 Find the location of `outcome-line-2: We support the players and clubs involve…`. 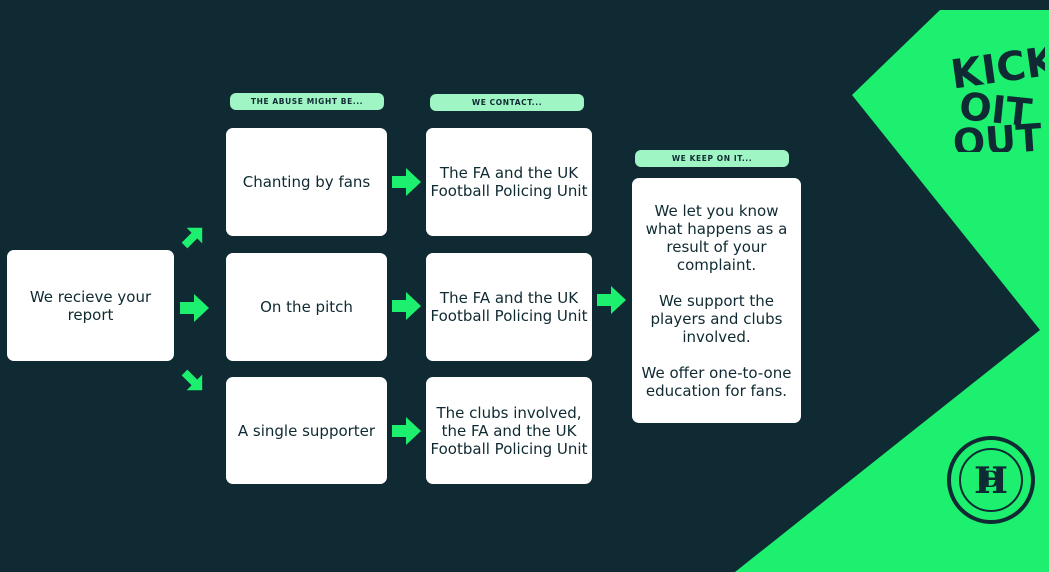

outcome-line-2: We support the players and clubs involve… is located at coordinates (716, 318).